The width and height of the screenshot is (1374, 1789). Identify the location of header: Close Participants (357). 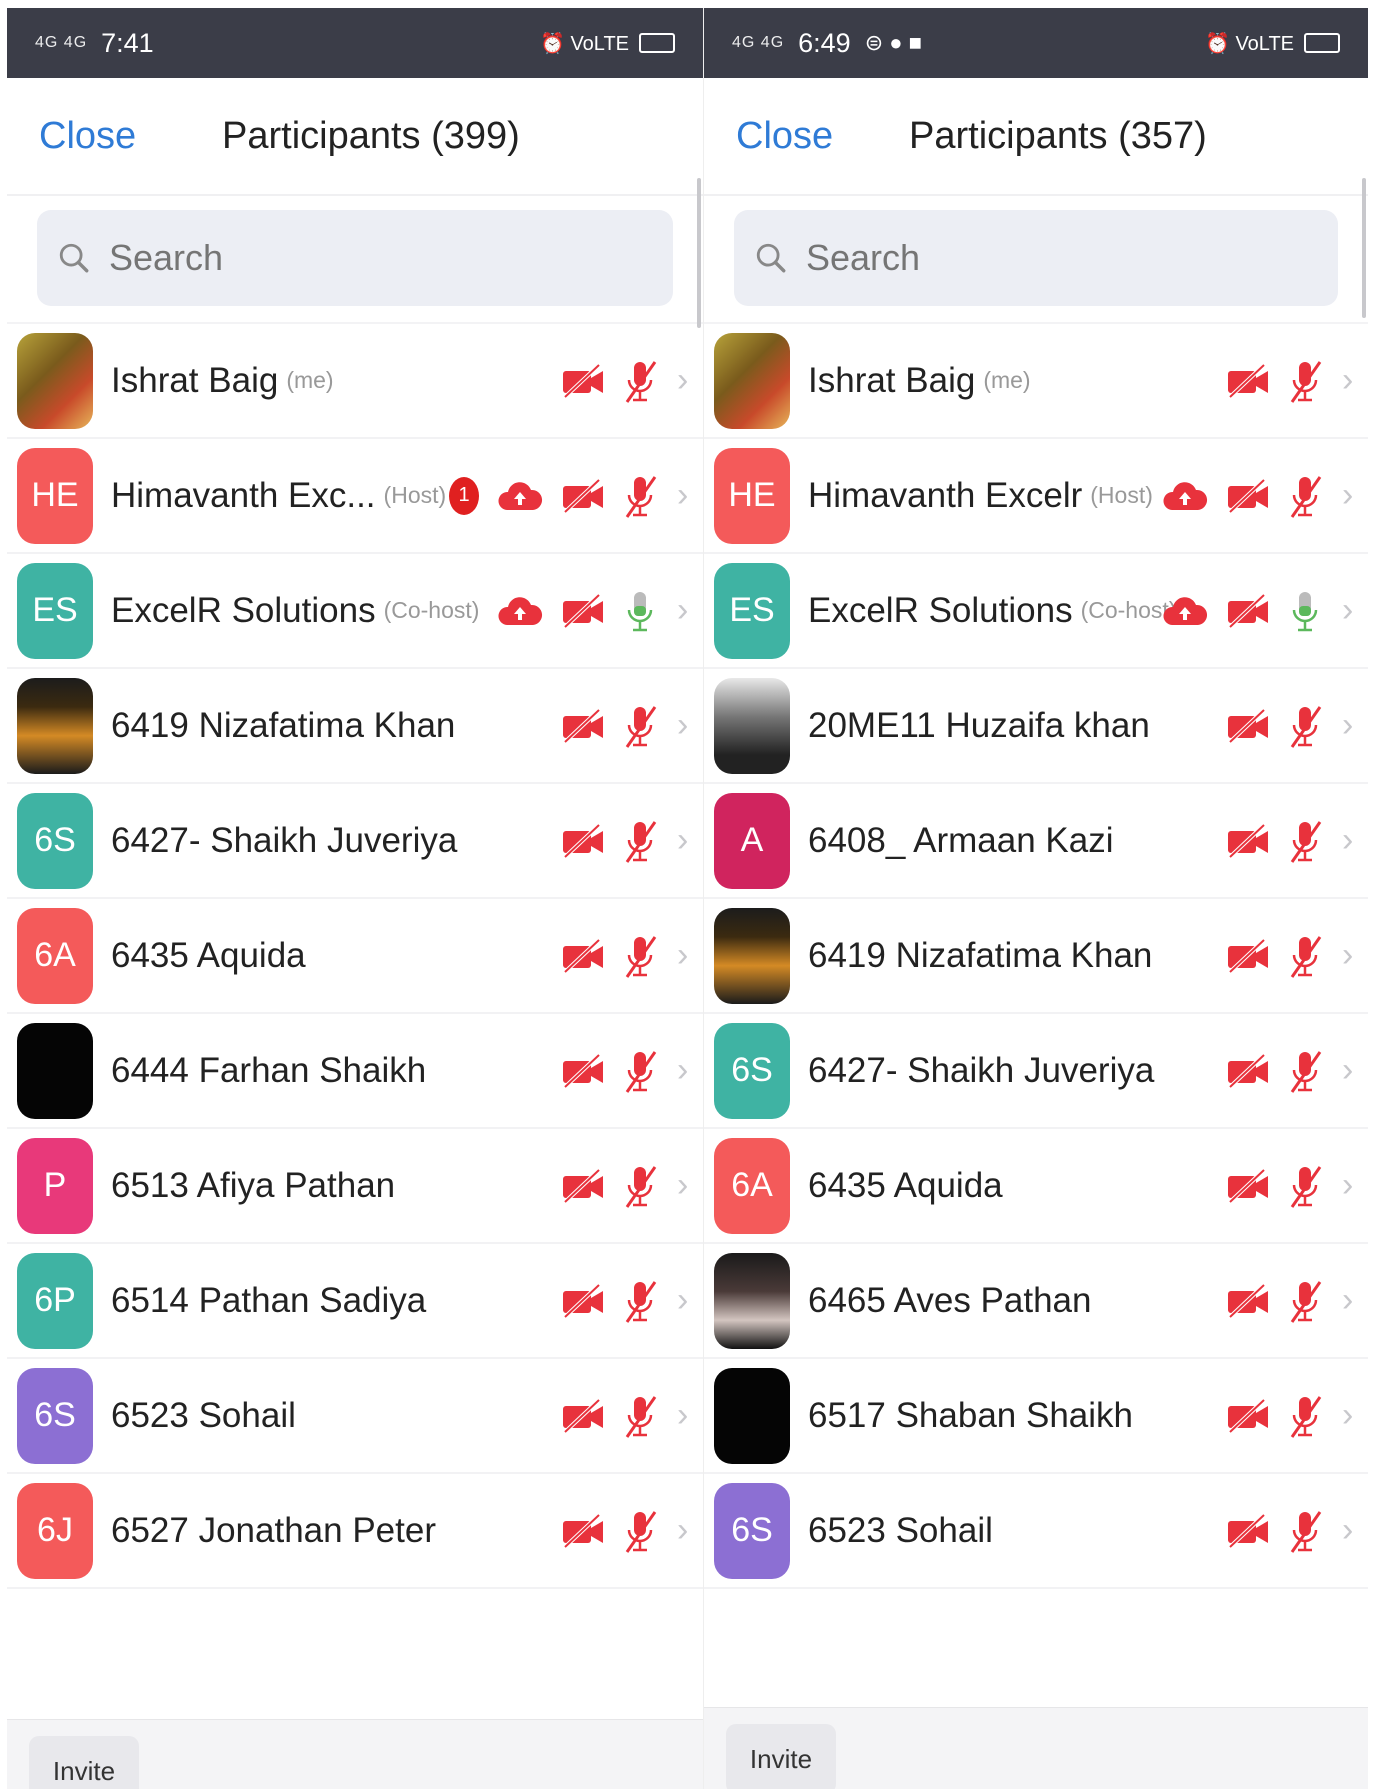
(1036, 137).